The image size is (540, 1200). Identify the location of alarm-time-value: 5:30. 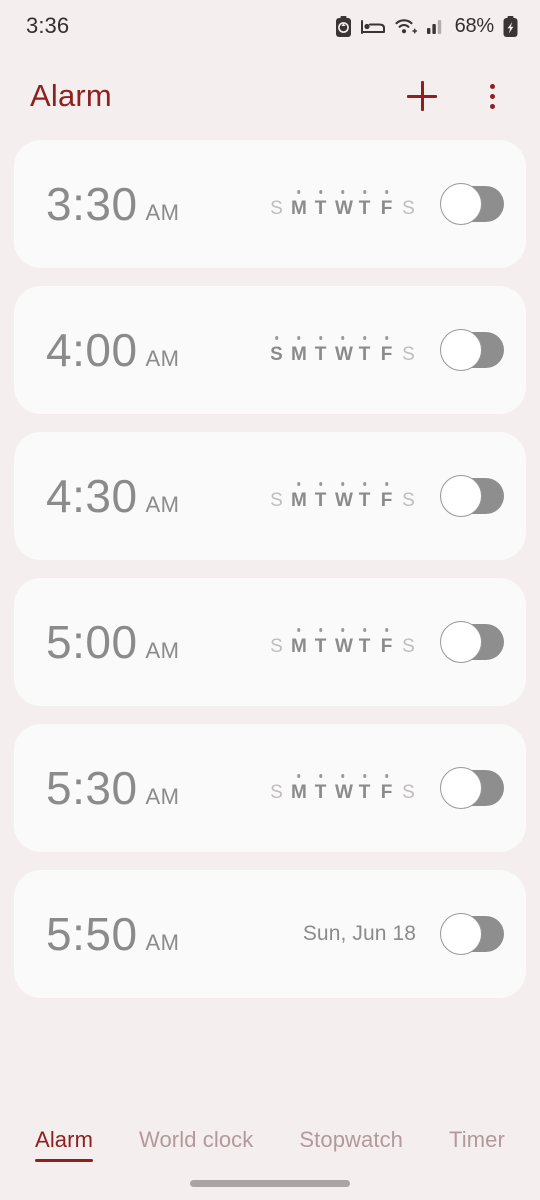
(92, 788).